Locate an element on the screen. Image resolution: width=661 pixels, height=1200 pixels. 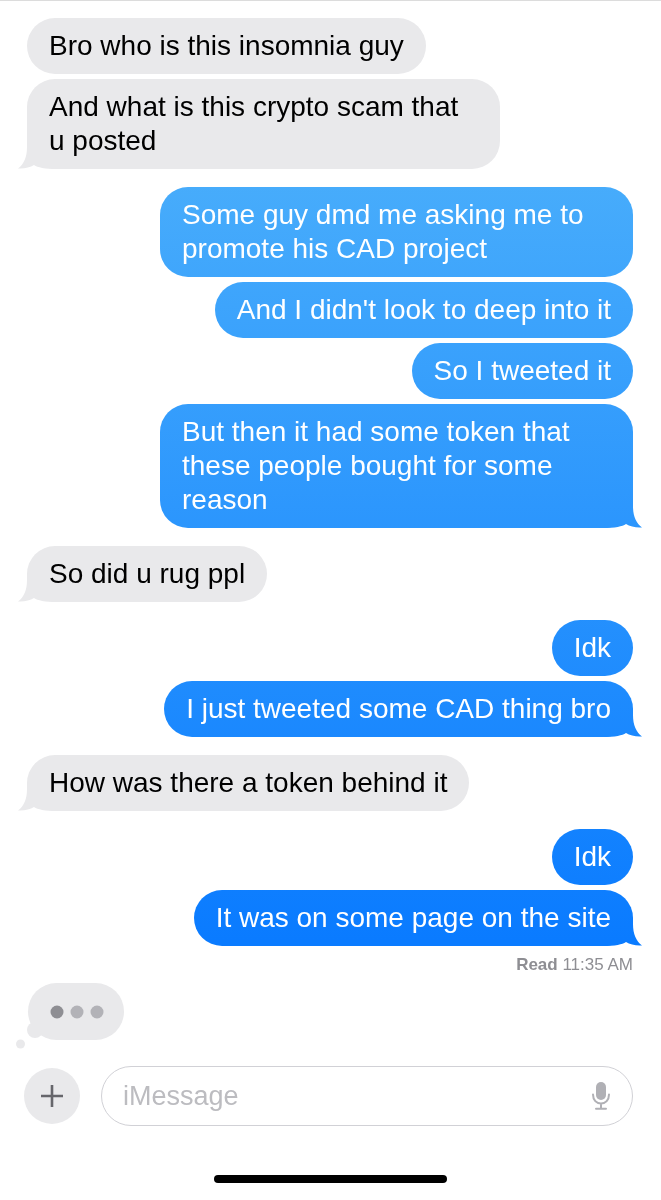
received-message-bubble: And what is this crypto scam that u posted is located at coordinates (259, 124).